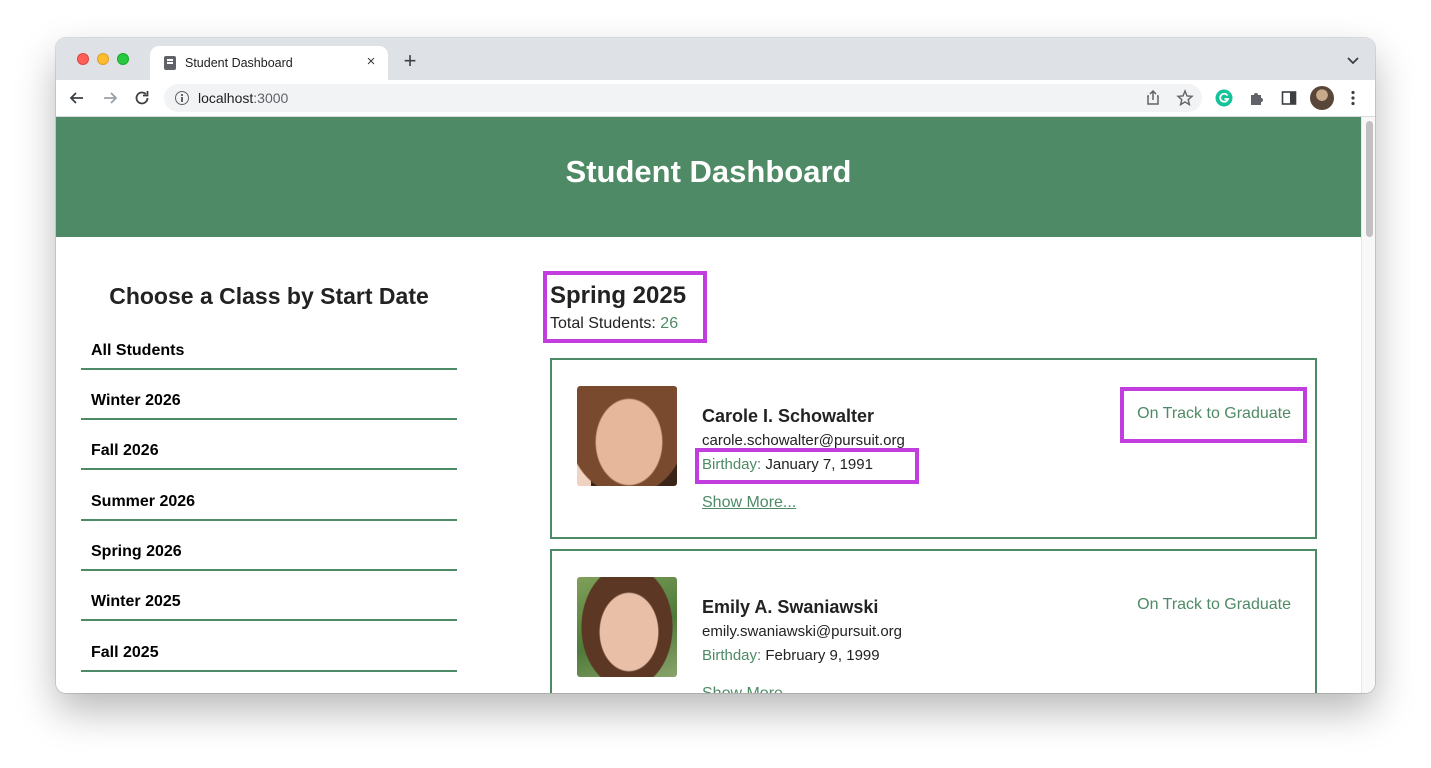  I want to click on page-title: Student Dashboard, so click(708, 171).